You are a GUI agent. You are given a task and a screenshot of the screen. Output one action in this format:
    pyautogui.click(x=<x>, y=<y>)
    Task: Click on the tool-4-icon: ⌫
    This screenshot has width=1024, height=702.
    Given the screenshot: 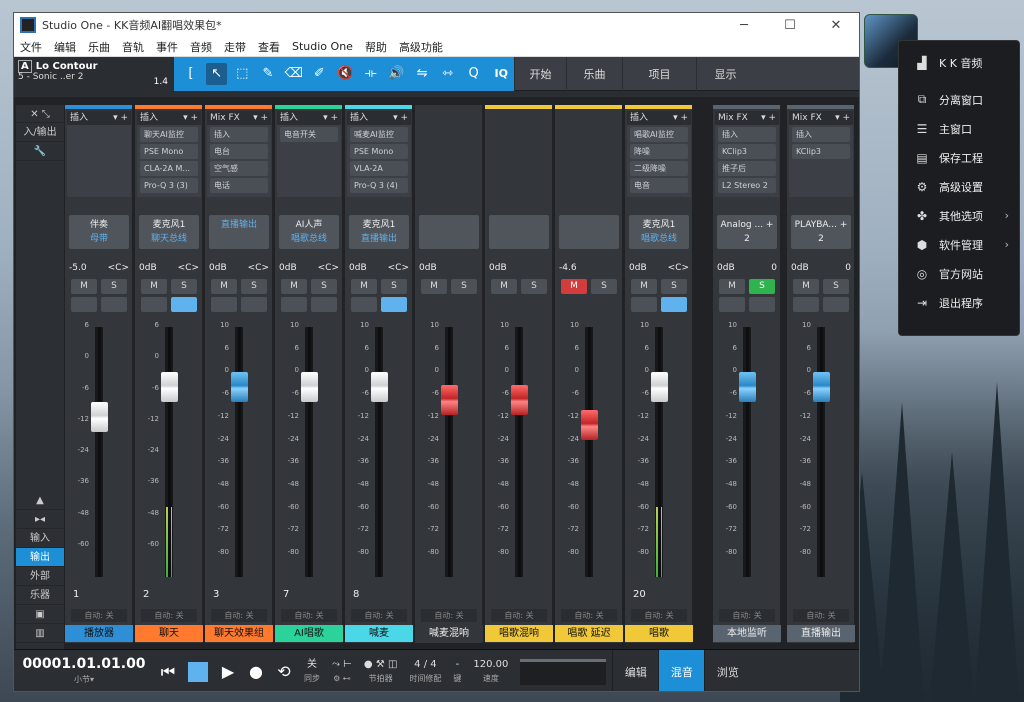 What is the action you would take?
    pyautogui.click(x=294, y=74)
    